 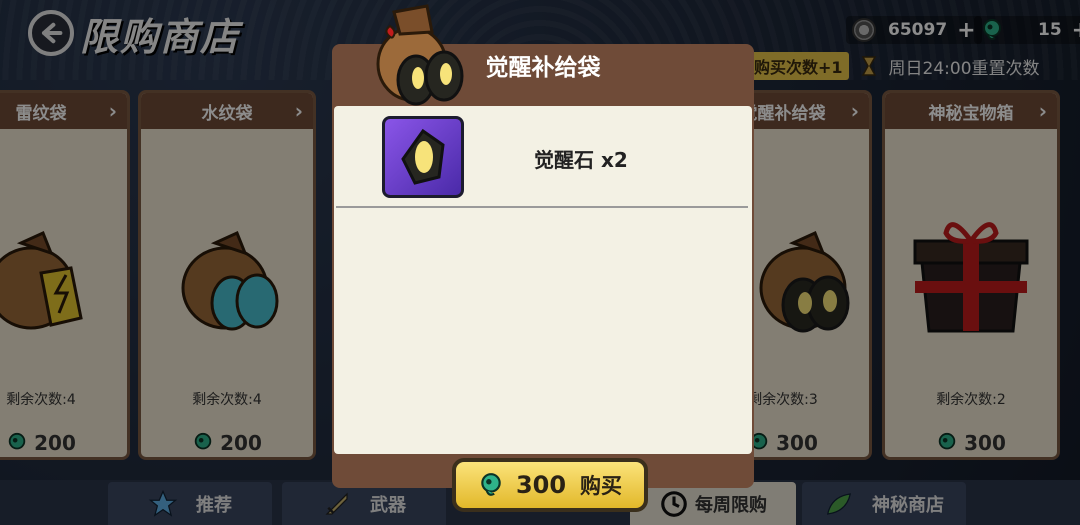 I want to click on buy-button: 300 购买, so click(x=550, y=485).